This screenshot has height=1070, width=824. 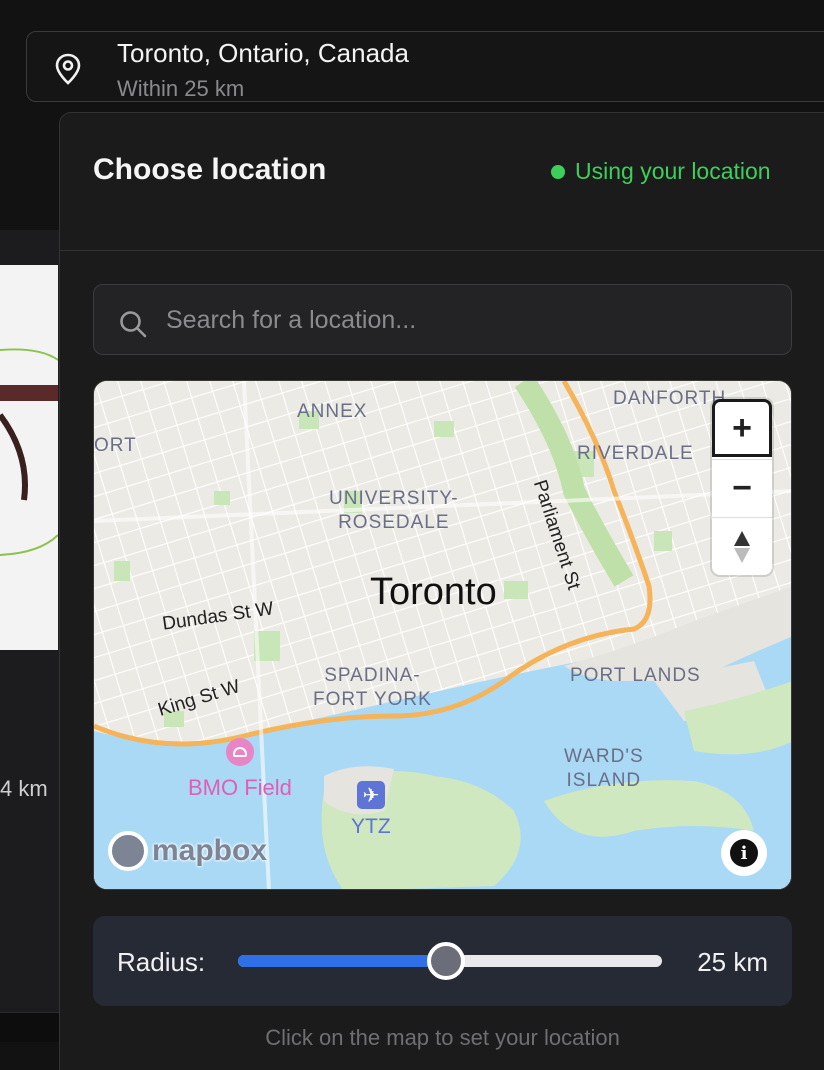 What do you see at coordinates (29, 452) in the screenshot?
I see `background-image-art` at bounding box center [29, 452].